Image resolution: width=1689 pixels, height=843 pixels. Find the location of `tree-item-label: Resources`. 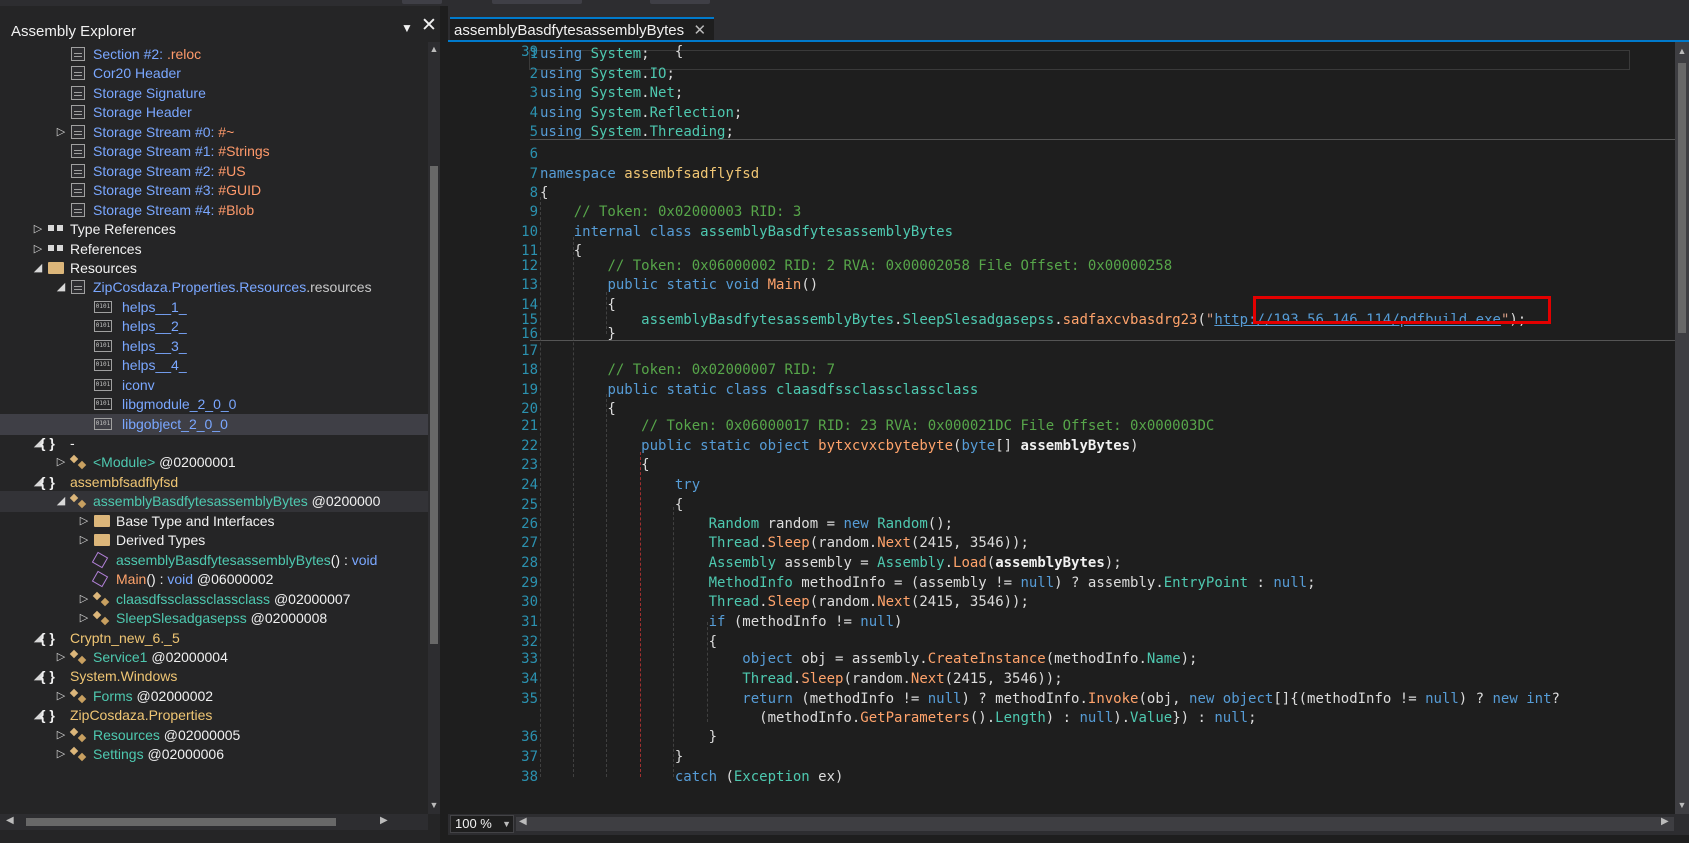

tree-item-label: Resources is located at coordinates (103, 268).